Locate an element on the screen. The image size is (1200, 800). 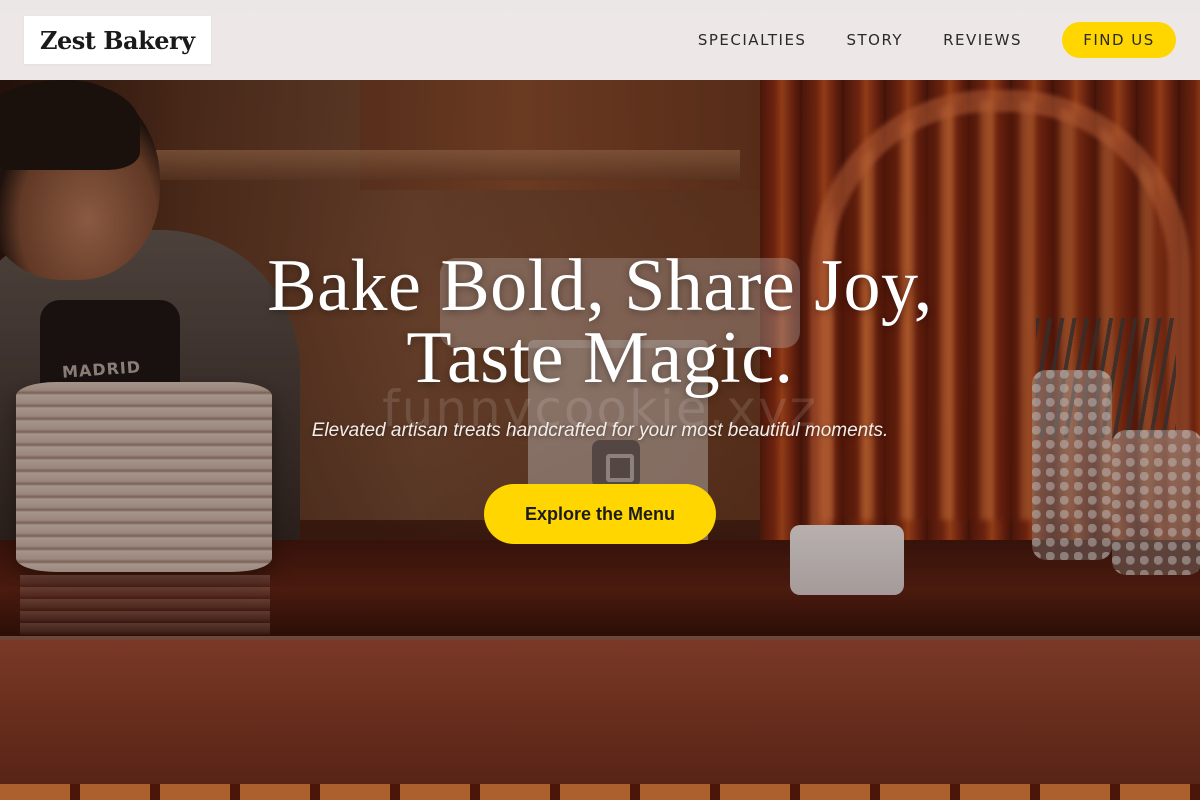
site-logo: Zest Bakery is located at coordinates (117, 40).